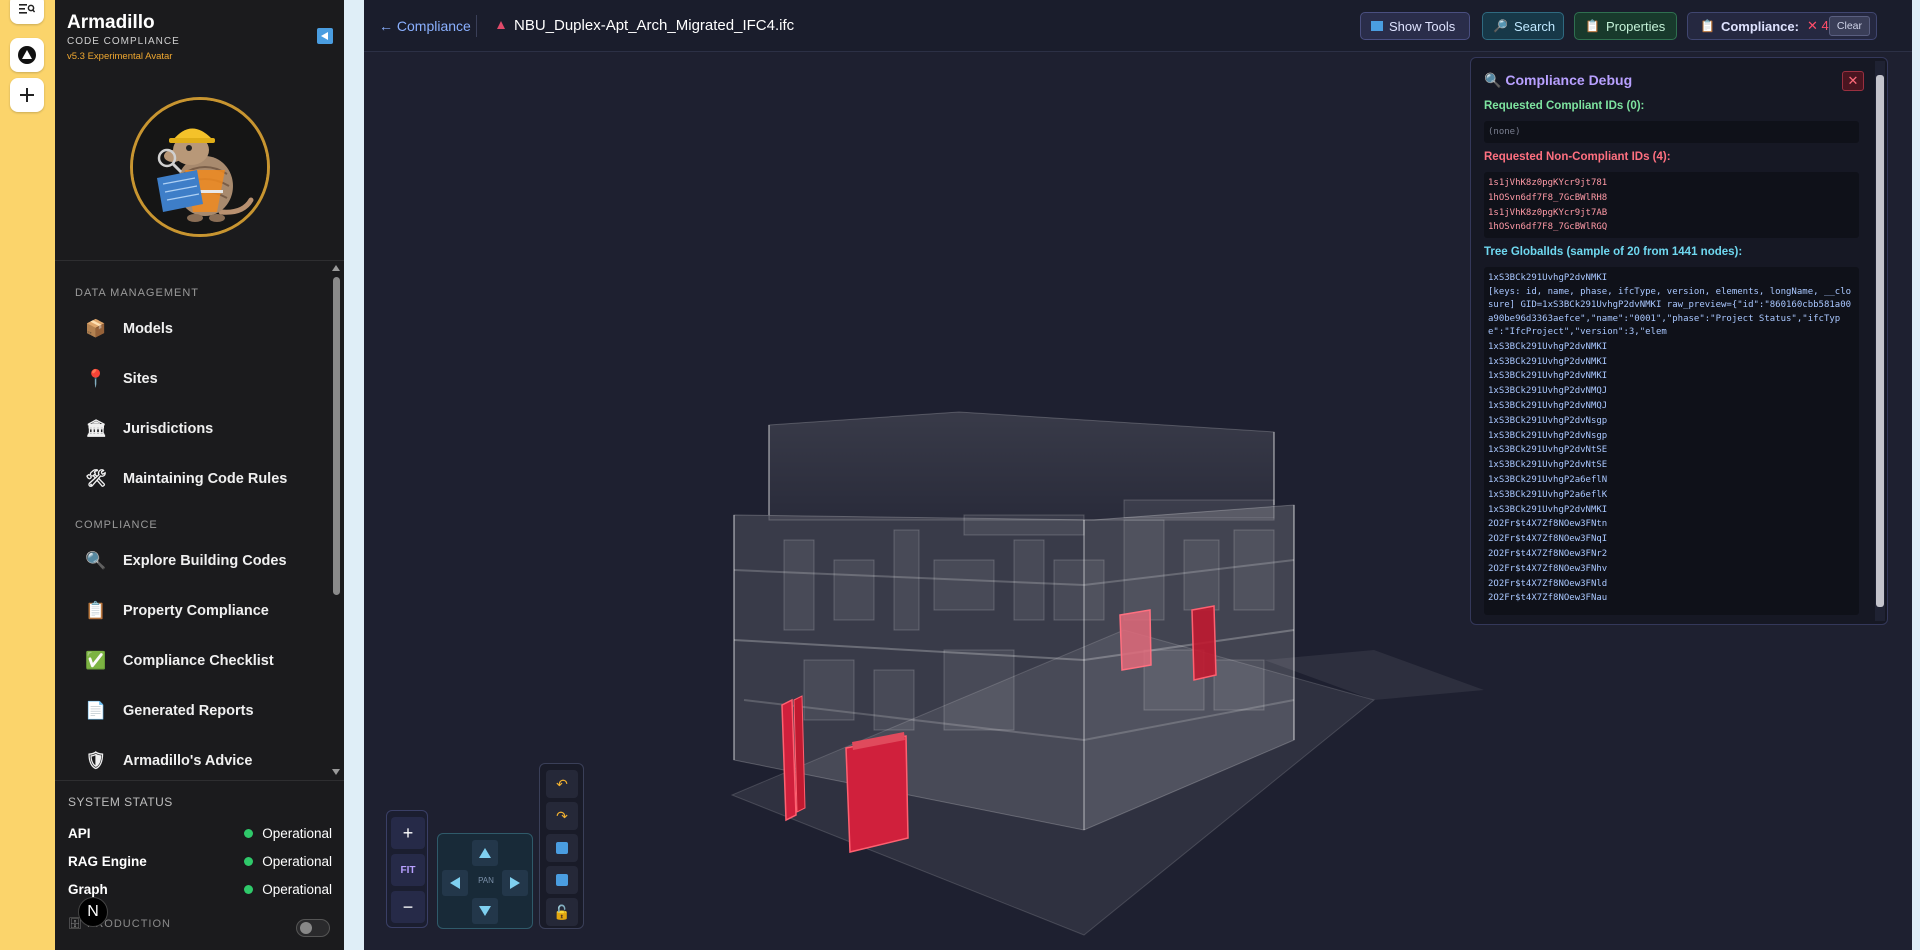 This screenshot has height=950, width=1920. Describe the element at coordinates (408, 907) in the screenshot. I see `zoom-out-button: −` at that location.